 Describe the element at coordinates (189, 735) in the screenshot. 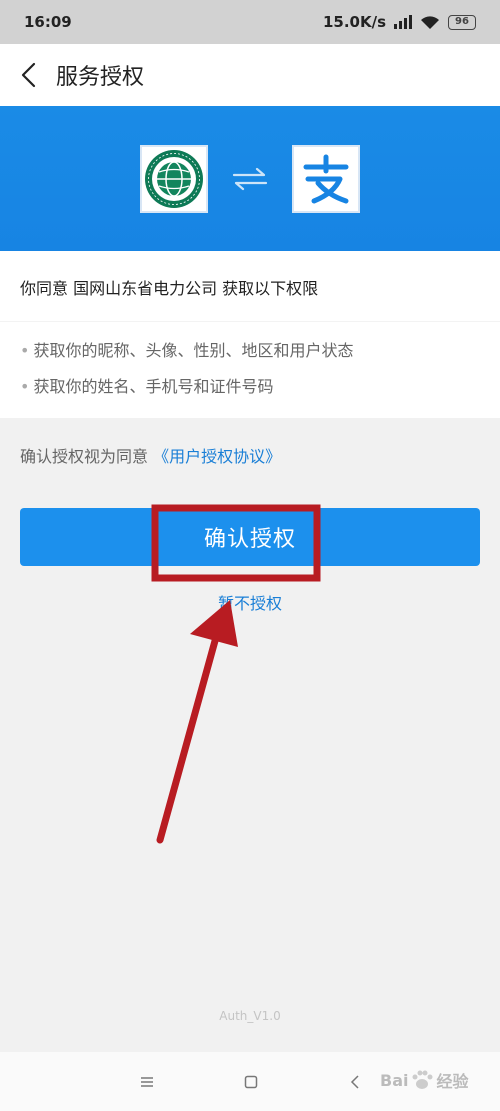

I see `annotation-arrow-shaft` at that location.